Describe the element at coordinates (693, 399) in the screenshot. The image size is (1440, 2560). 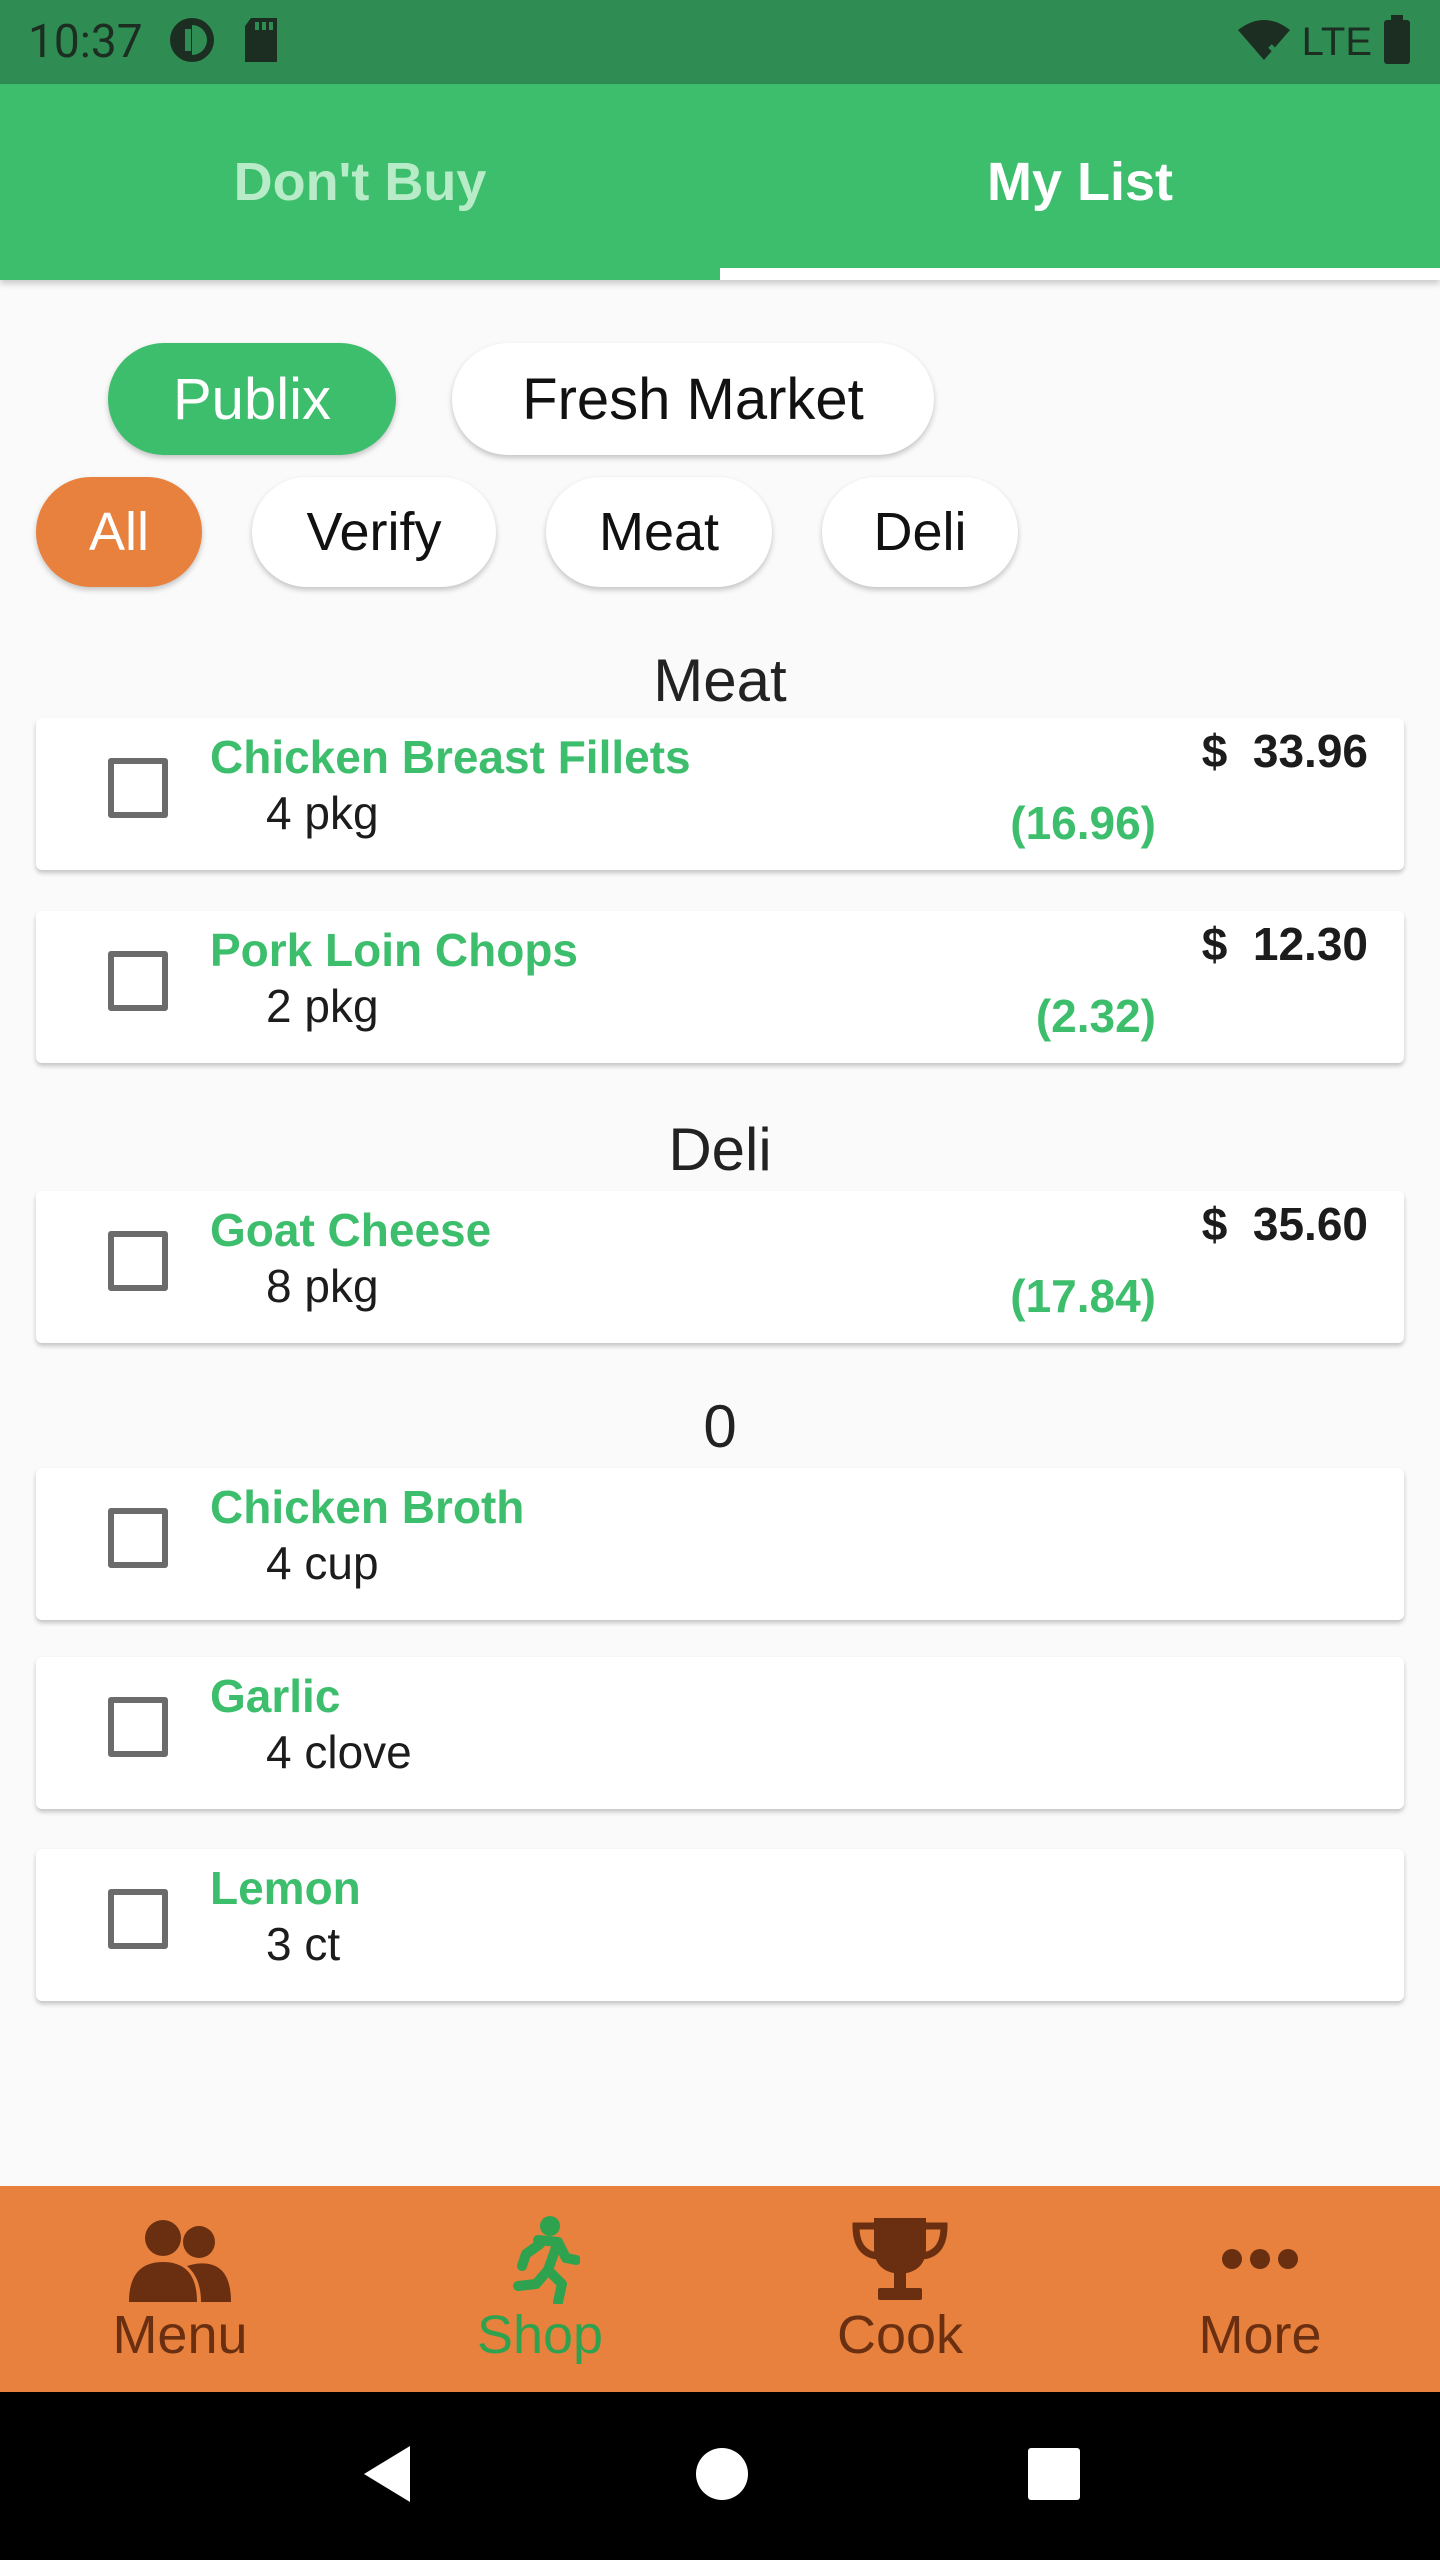
I see `store-chip-fresh-market: Fresh Market` at that location.